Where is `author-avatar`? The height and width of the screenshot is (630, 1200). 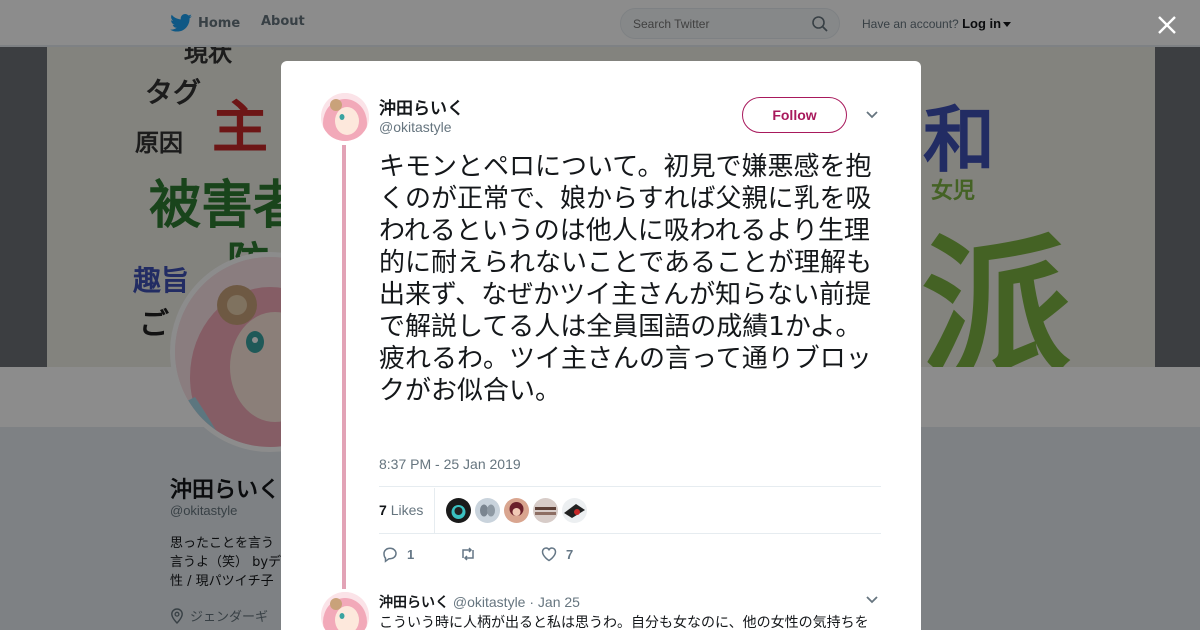 author-avatar is located at coordinates (345, 117).